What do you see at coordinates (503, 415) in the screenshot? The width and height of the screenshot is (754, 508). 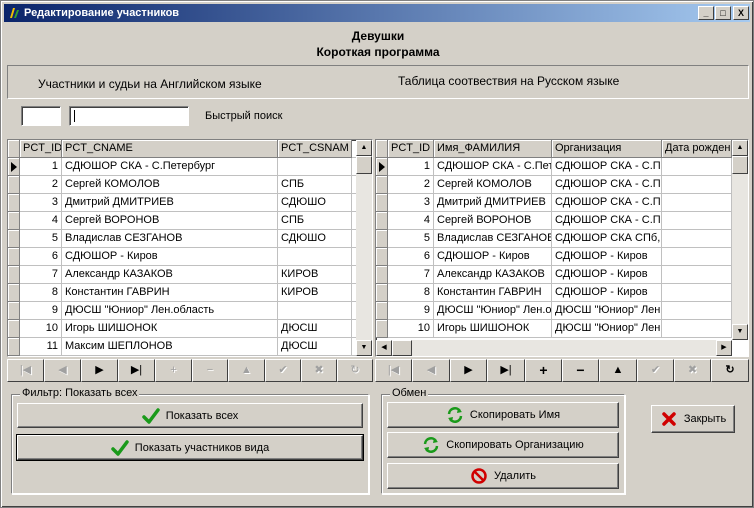 I see `copy-name-button: Скопировать Имя` at bounding box center [503, 415].